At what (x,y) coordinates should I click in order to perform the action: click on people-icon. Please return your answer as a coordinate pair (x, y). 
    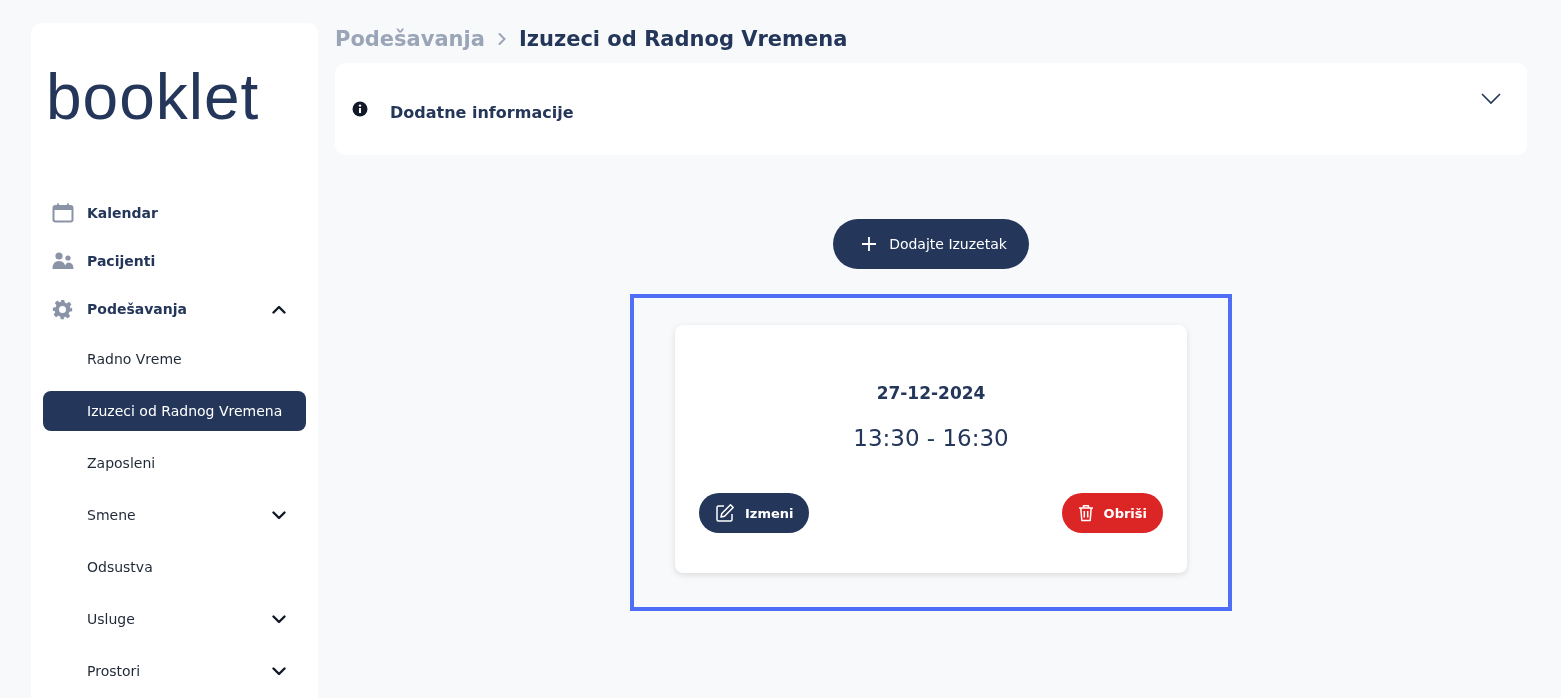
    Looking at the image, I should click on (63, 261).